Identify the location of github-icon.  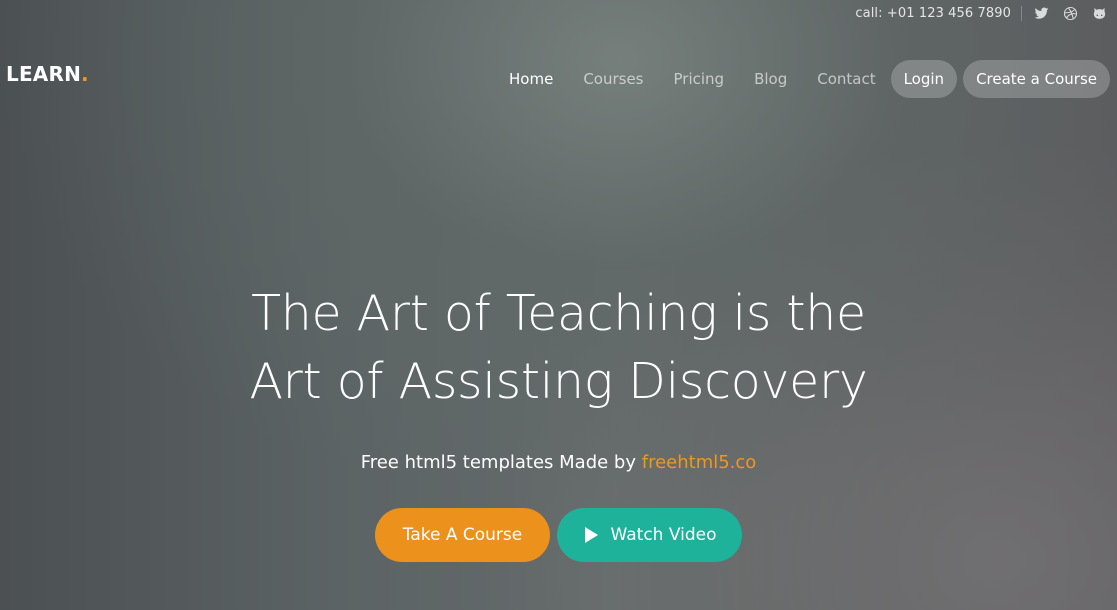
(1099, 13).